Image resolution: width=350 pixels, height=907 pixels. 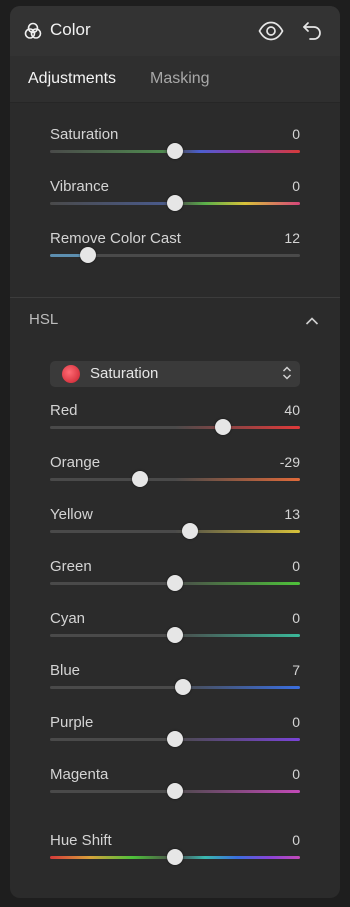 What do you see at coordinates (175, 203) in the screenshot?
I see `vibrance-slider-thumb` at bounding box center [175, 203].